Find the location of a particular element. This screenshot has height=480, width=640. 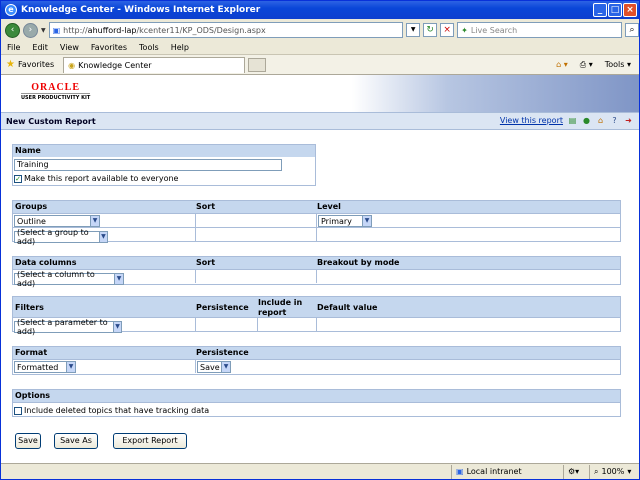

name-value: Training is located at coordinates (33, 164).